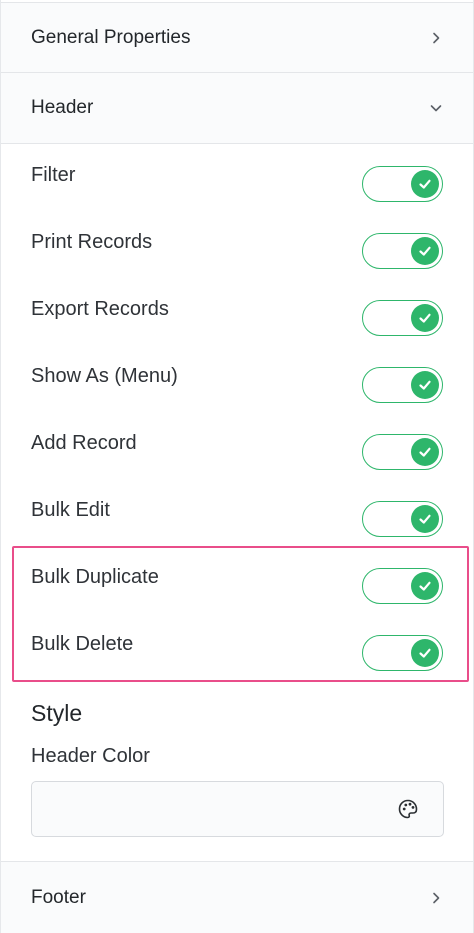  I want to click on palette-icon, so click(408, 809).